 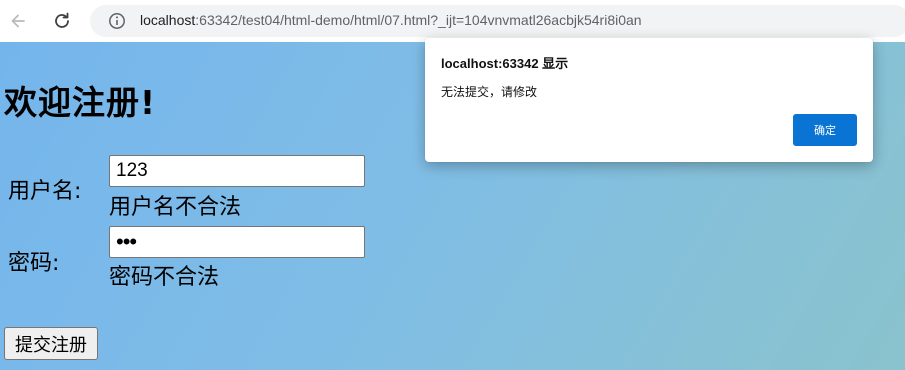 What do you see at coordinates (117, 21) in the screenshot?
I see `info-icon` at bounding box center [117, 21].